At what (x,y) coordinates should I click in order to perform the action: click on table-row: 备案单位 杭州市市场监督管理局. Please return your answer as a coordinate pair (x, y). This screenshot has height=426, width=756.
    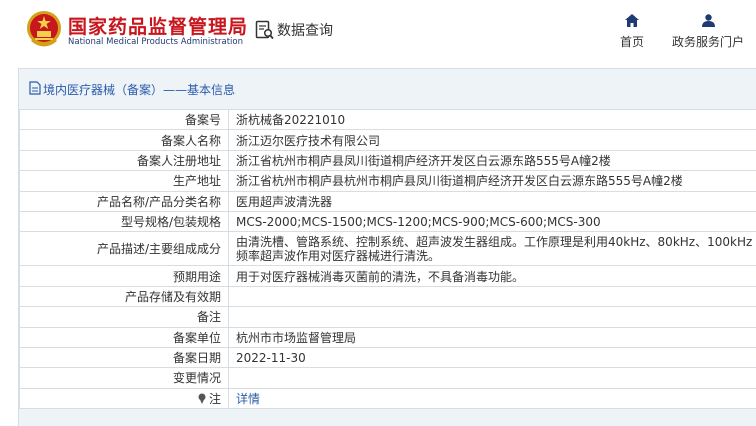
    Looking at the image, I should click on (387, 337).